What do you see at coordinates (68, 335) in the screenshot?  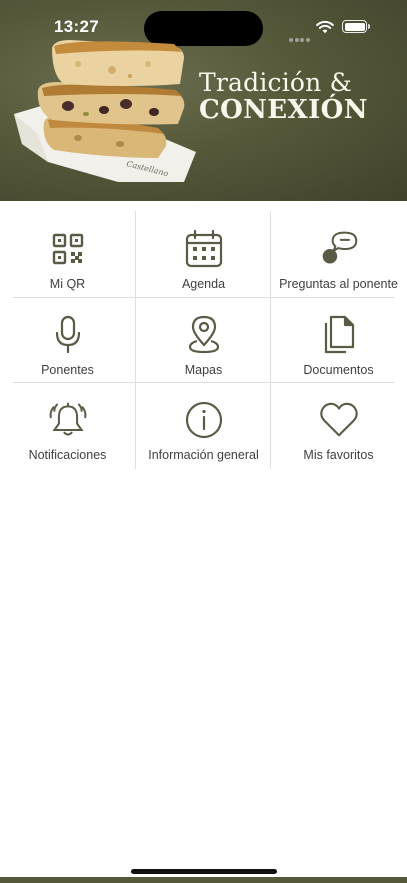 I see `microphone-icon` at bounding box center [68, 335].